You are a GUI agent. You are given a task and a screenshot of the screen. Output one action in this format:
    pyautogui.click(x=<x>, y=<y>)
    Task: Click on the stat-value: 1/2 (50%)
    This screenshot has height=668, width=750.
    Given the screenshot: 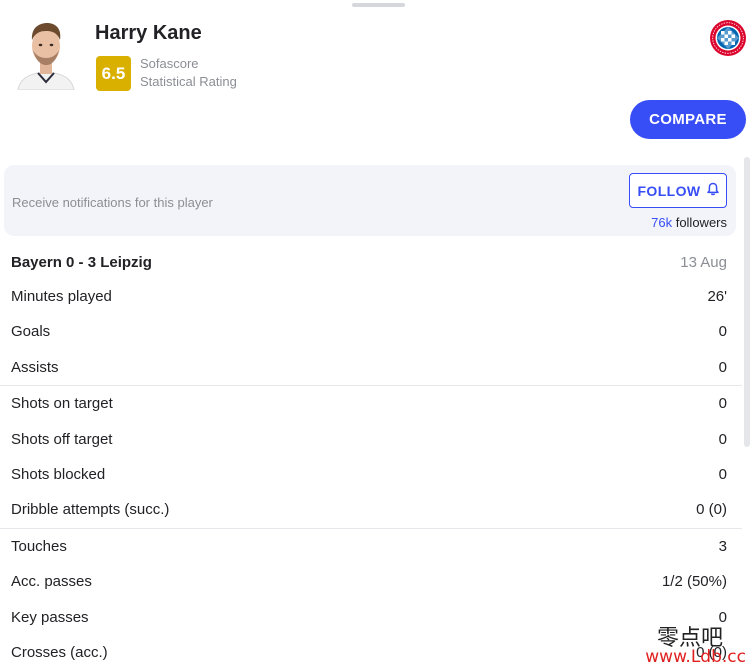 What is the action you would take?
    pyautogui.click(x=694, y=582)
    